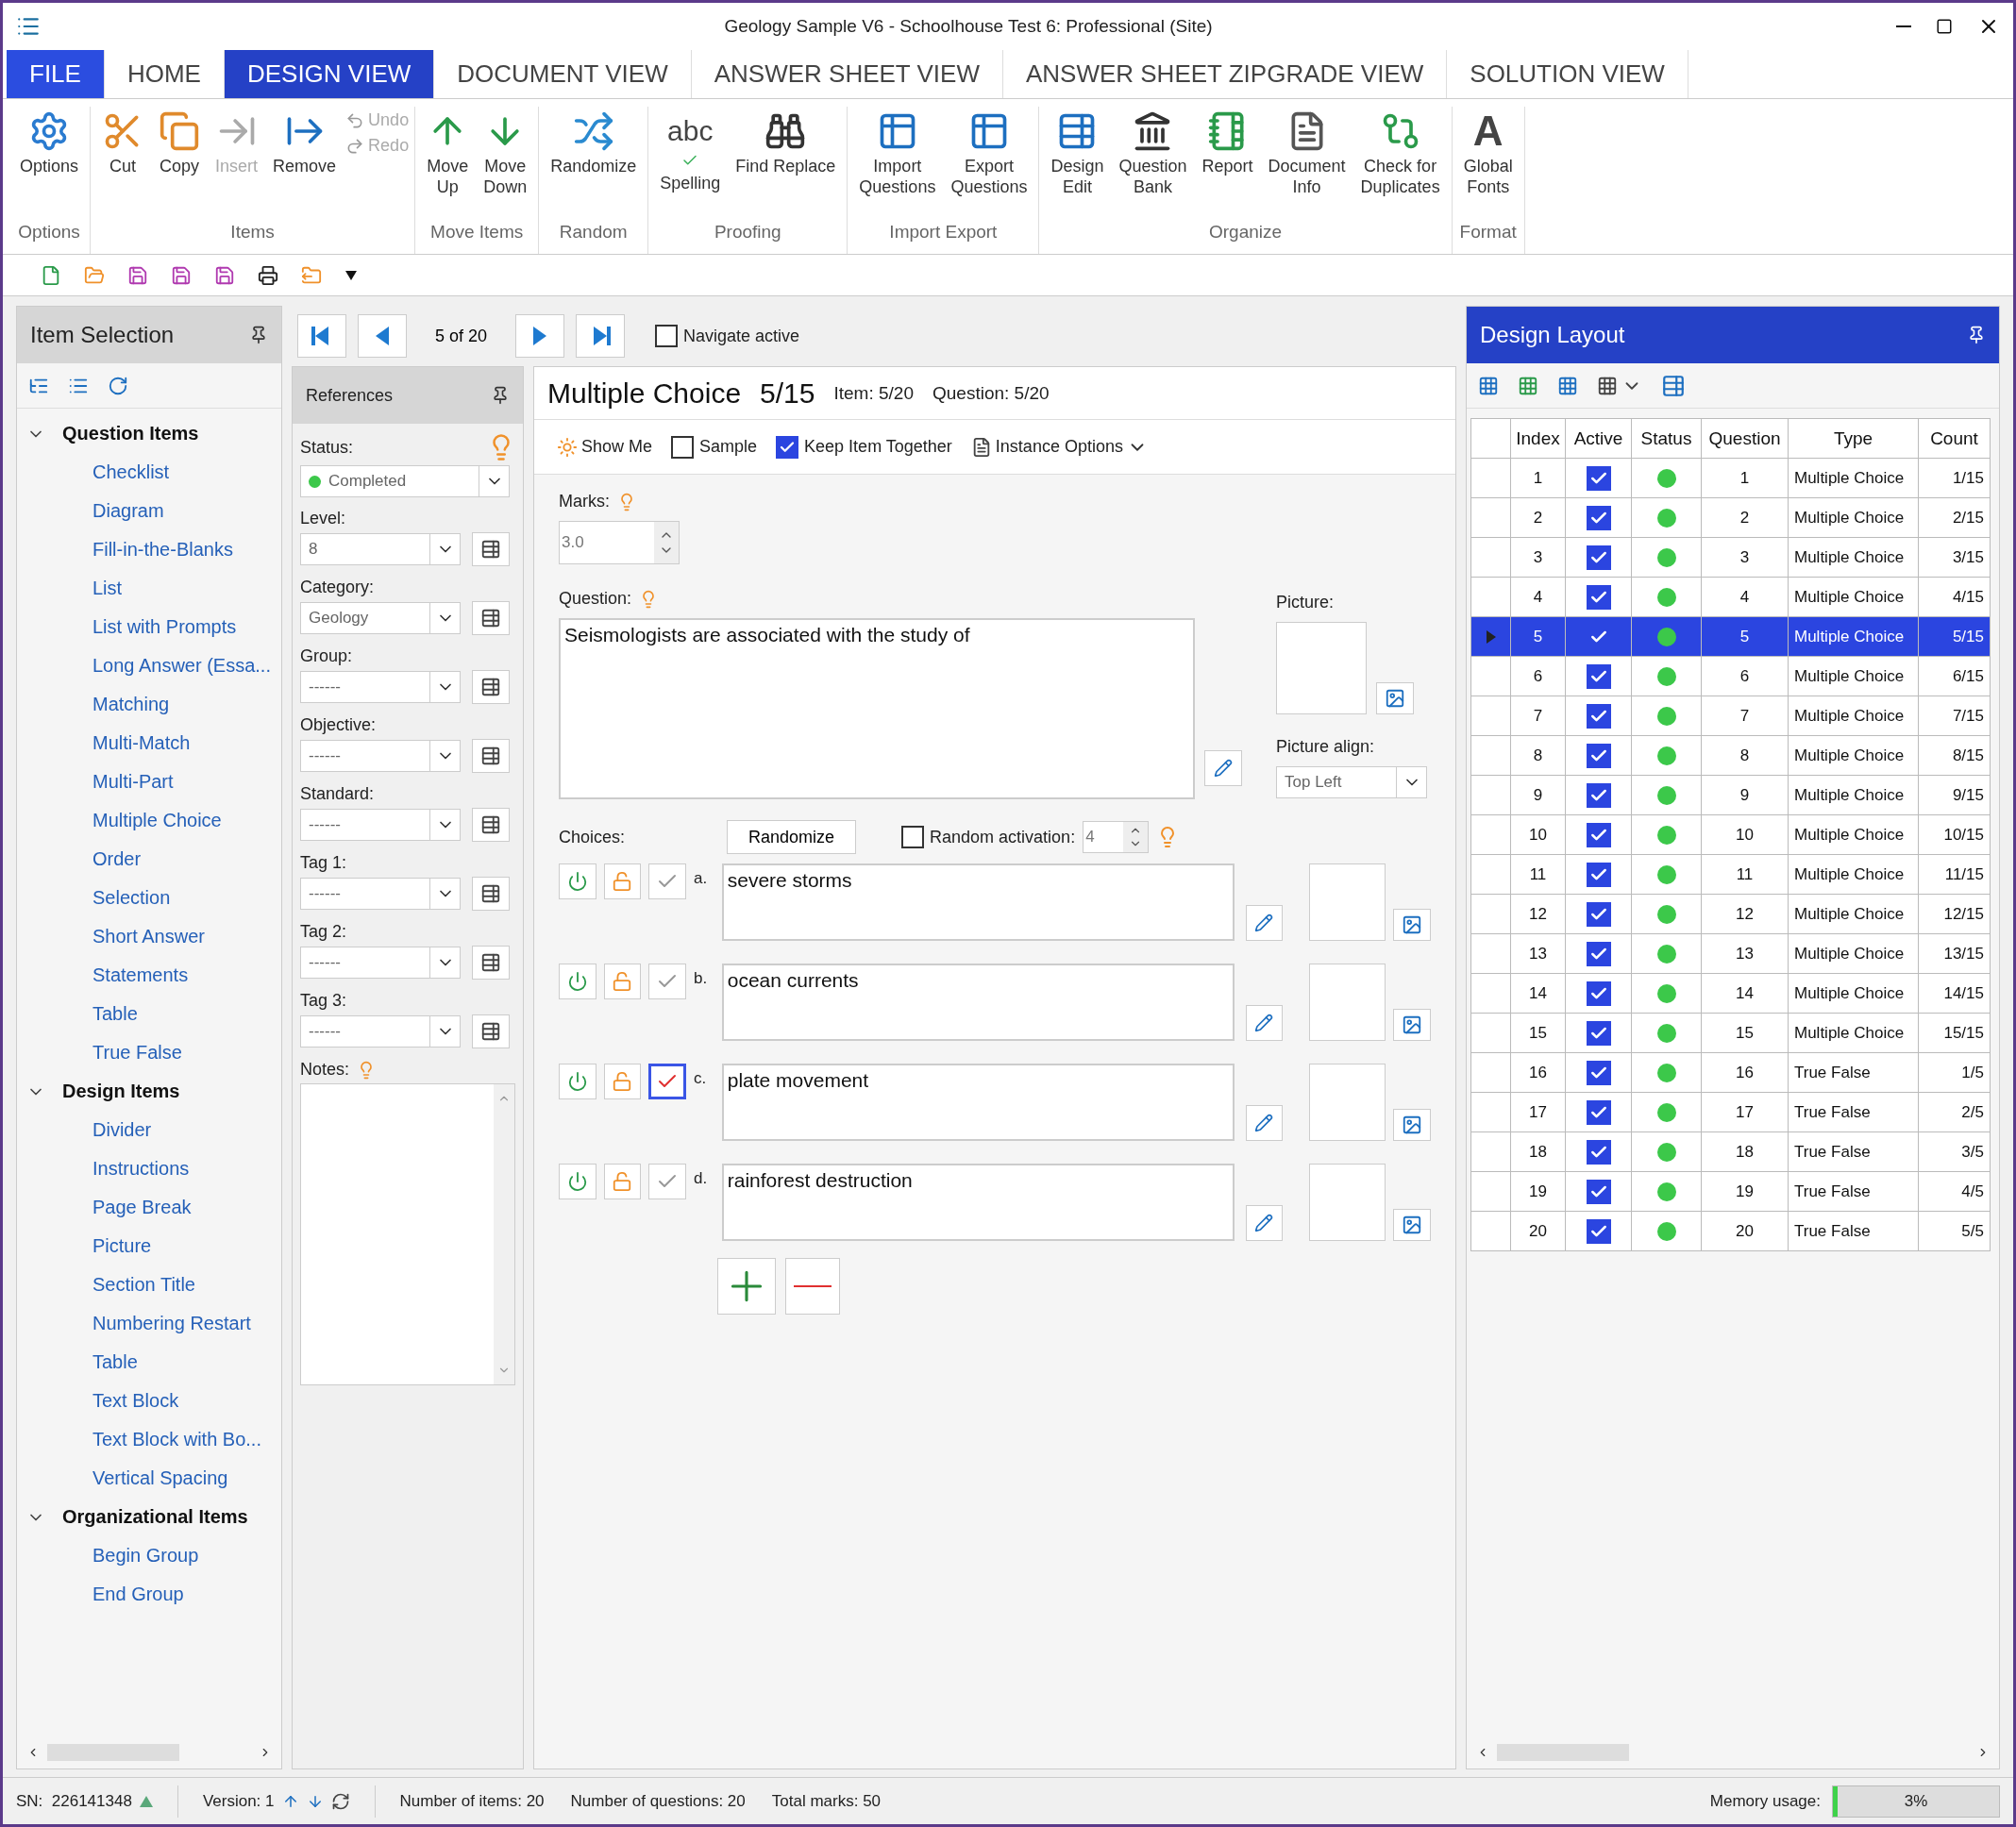  What do you see at coordinates (1731, 954) in the screenshot?
I see `table-row: 13 13 Multiple Choice 13/15` at bounding box center [1731, 954].